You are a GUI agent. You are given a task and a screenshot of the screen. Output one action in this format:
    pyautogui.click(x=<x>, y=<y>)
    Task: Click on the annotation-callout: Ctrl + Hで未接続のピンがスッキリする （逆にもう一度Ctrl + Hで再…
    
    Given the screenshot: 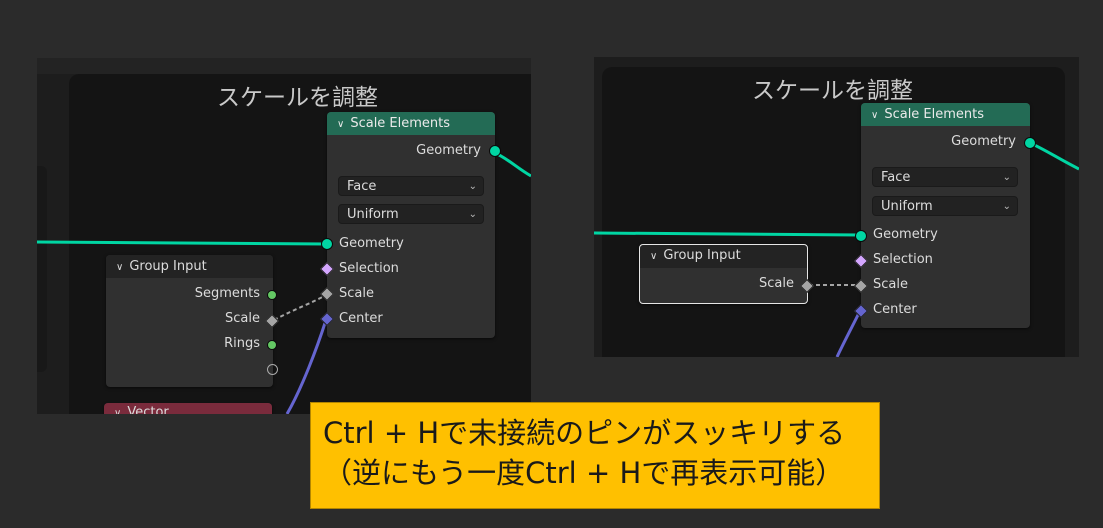 What is the action you would take?
    pyautogui.click(x=595, y=455)
    